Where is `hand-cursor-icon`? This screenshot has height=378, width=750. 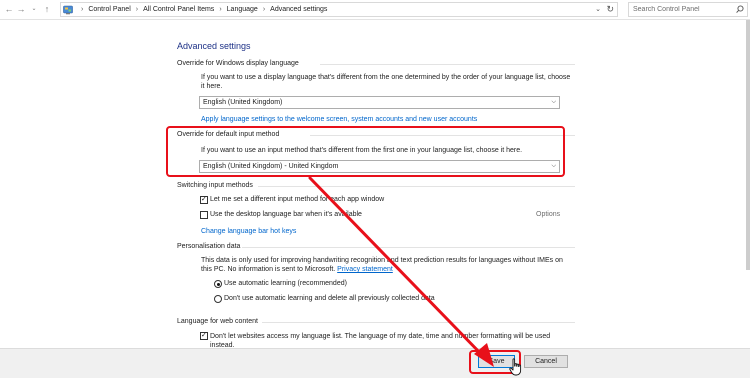 hand-cursor-icon is located at coordinates (515, 367).